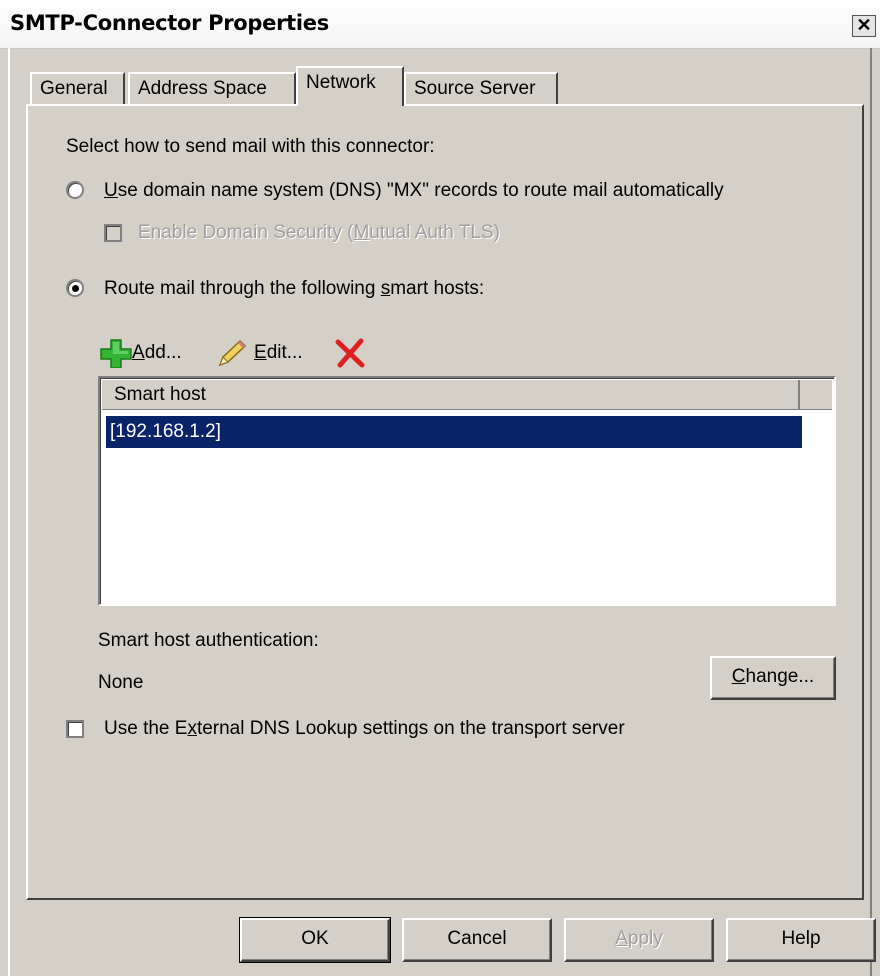 This screenshot has width=880, height=976. I want to click on dns-mx-radio, so click(75, 190).